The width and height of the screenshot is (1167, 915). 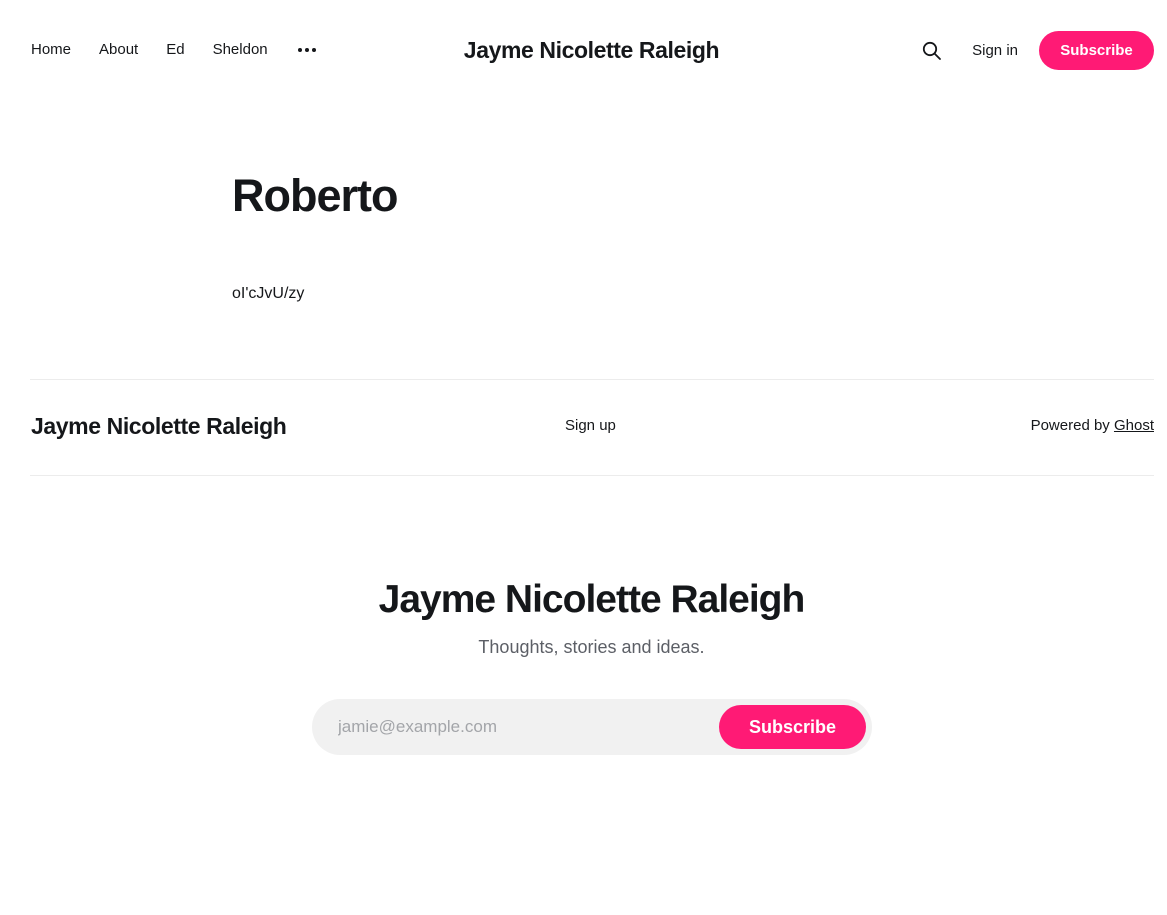 What do you see at coordinates (1070, 425) in the screenshot?
I see `powered-by-text: Powered by` at bounding box center [1070, 425].